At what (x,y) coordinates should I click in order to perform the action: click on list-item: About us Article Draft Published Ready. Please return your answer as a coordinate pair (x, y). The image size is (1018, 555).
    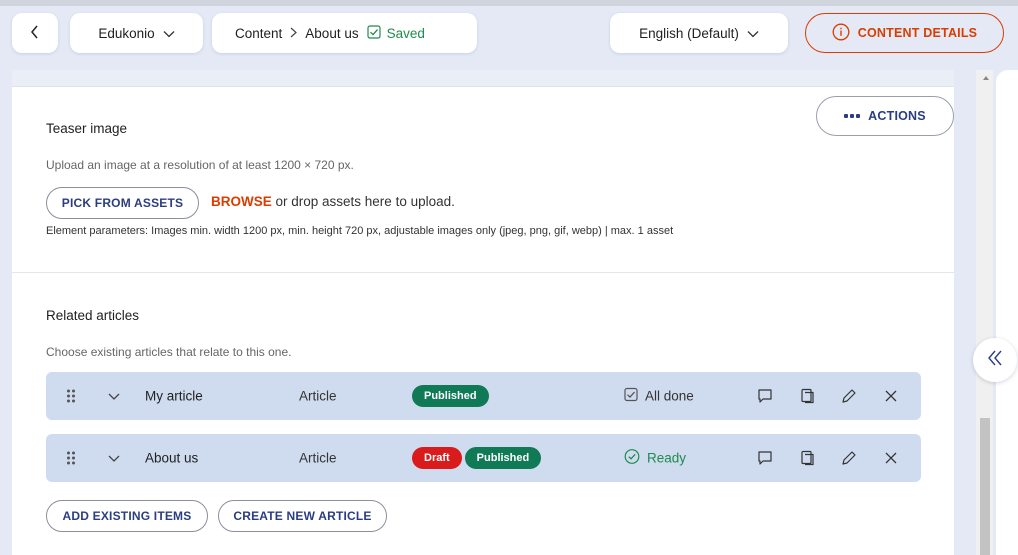
    Looking at the image, I should click on (483, 458).